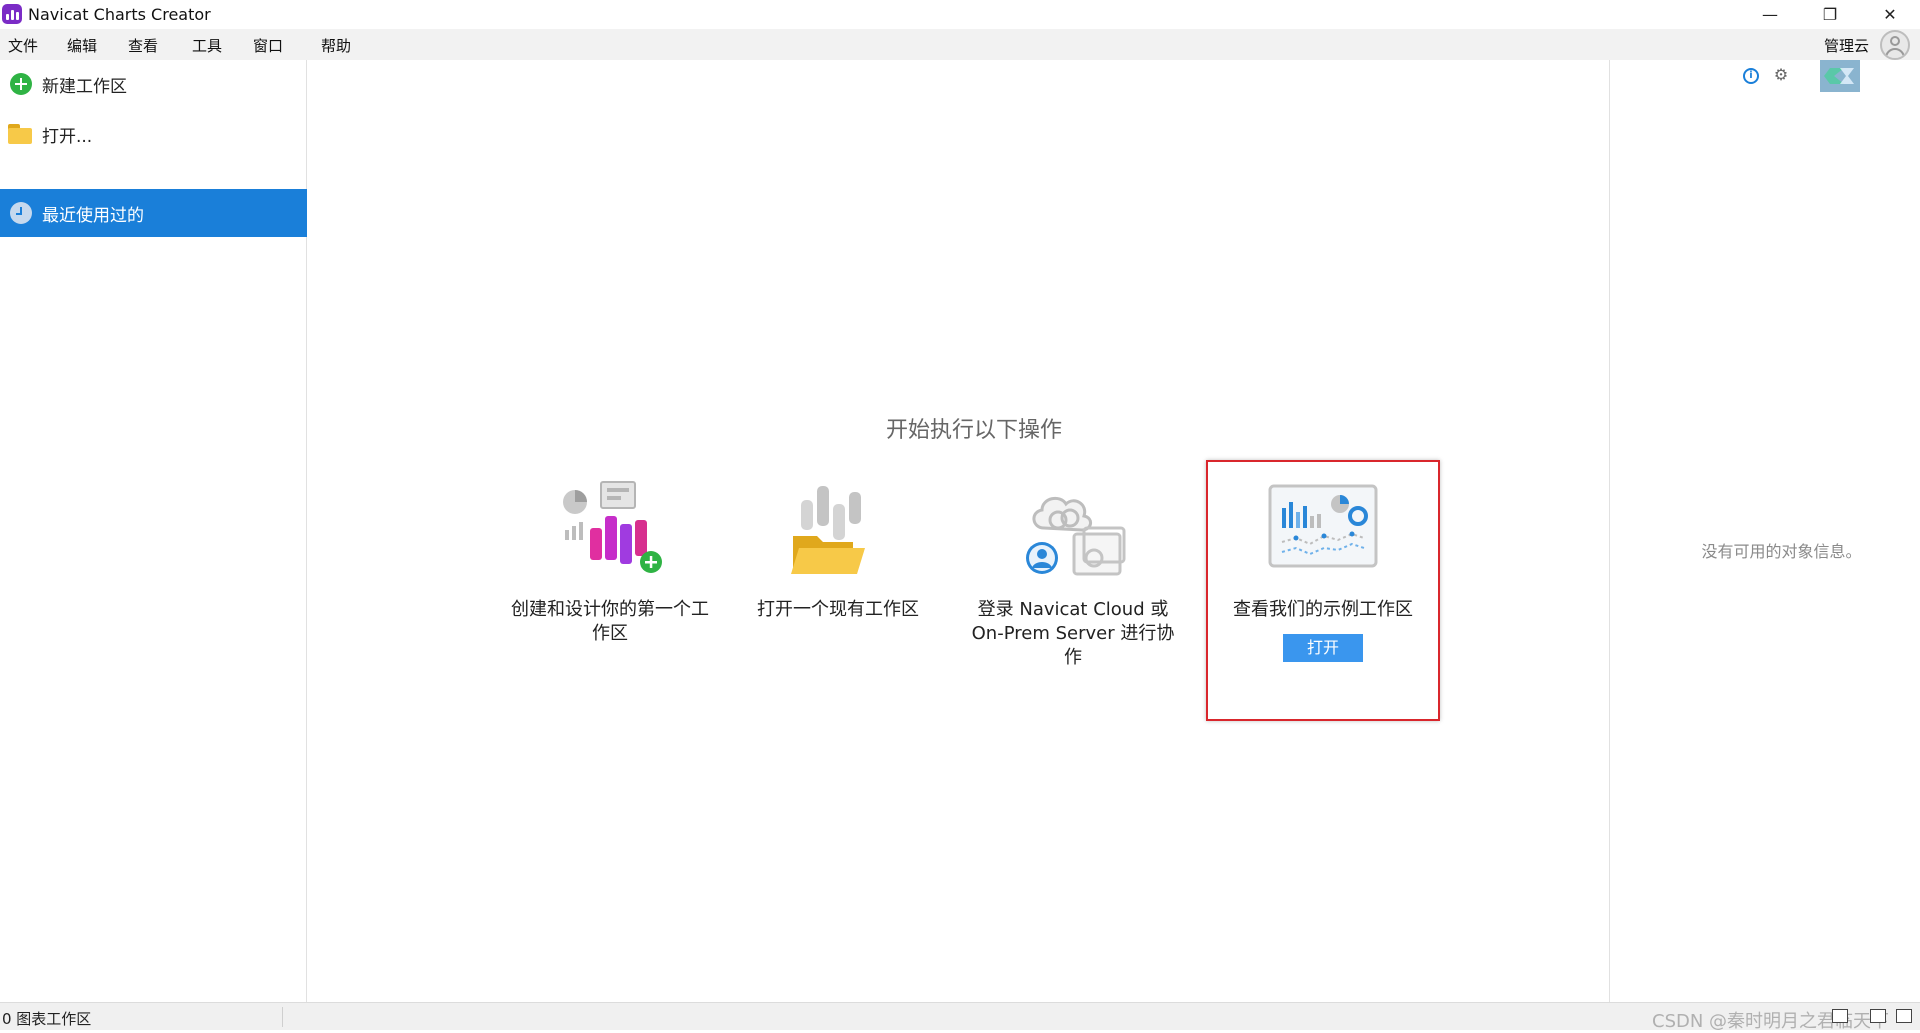 Image resolution: width=1920 pixels, height=1033 pixels. I want to click on menu-help: 帮助, so click(336, 45).